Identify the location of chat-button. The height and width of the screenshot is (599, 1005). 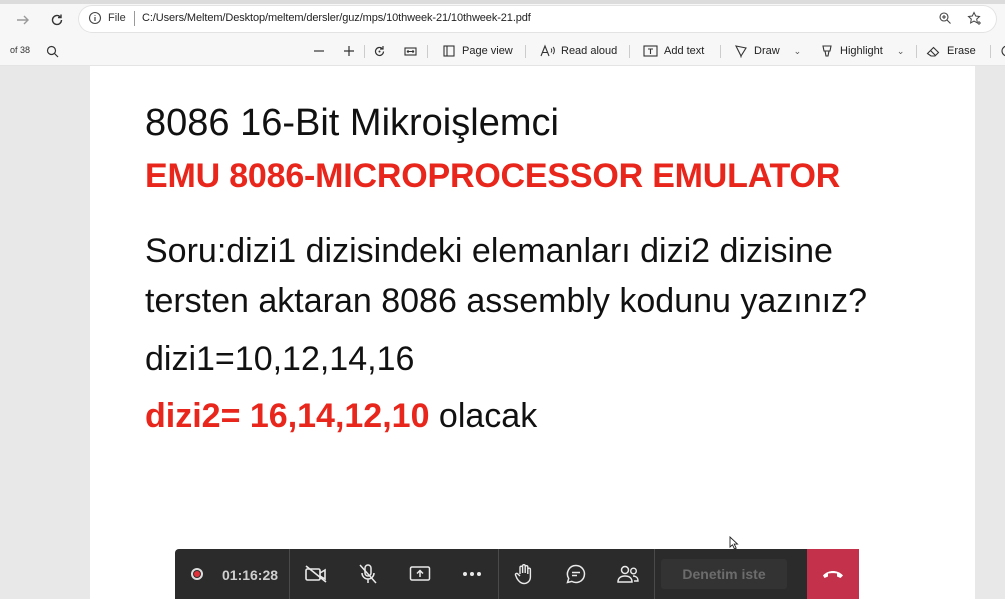
(576, 574).